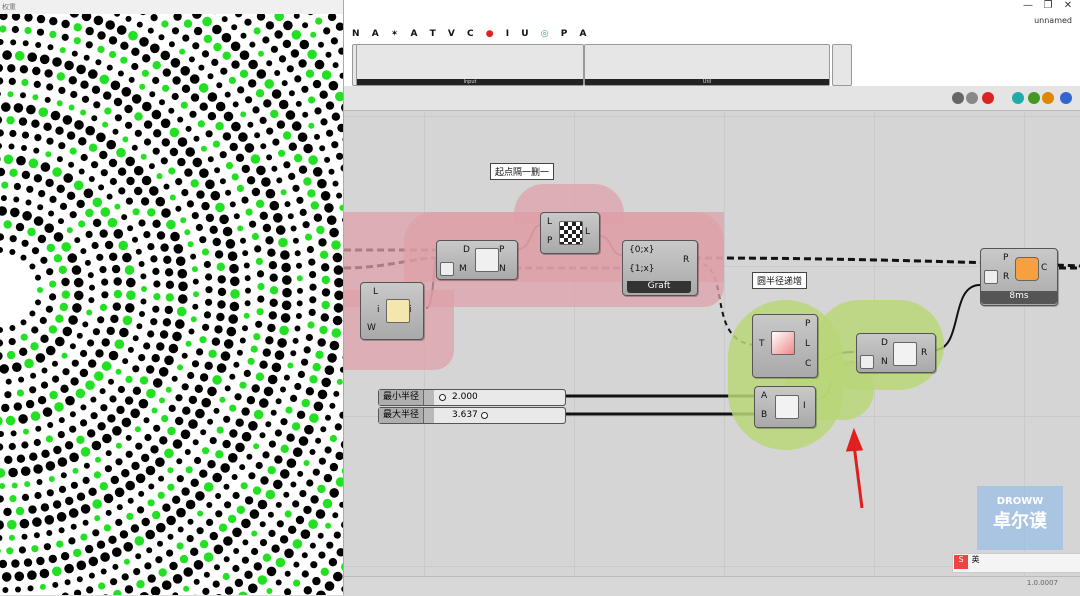 The image size is (1080, 596). What do you see at coordinates (1019, 277) in the screenshot?
I see `circle-component: P R C 8ms` at bounding box center [1019, 277].